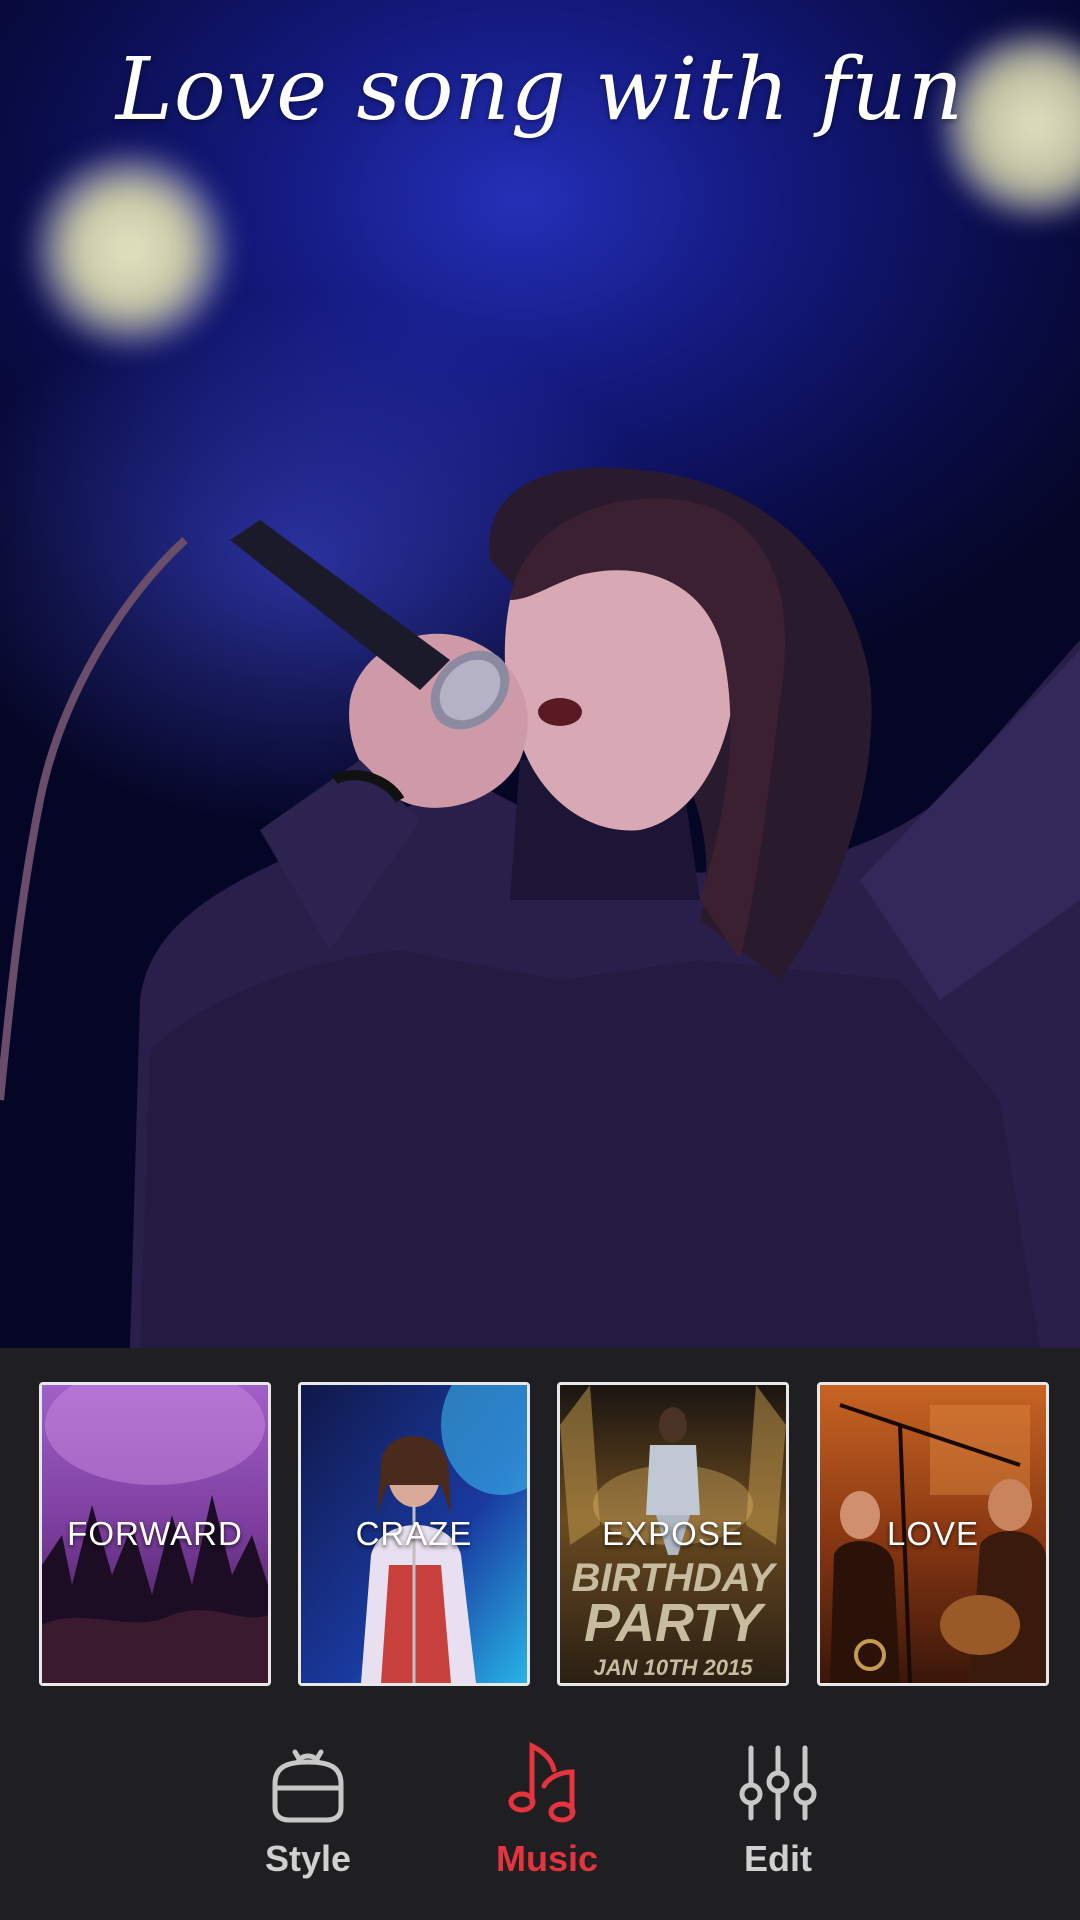 The width and height of the screenshot is (1080, 1920). I want to click on nav-label-music: Music, so click(547, 1858).